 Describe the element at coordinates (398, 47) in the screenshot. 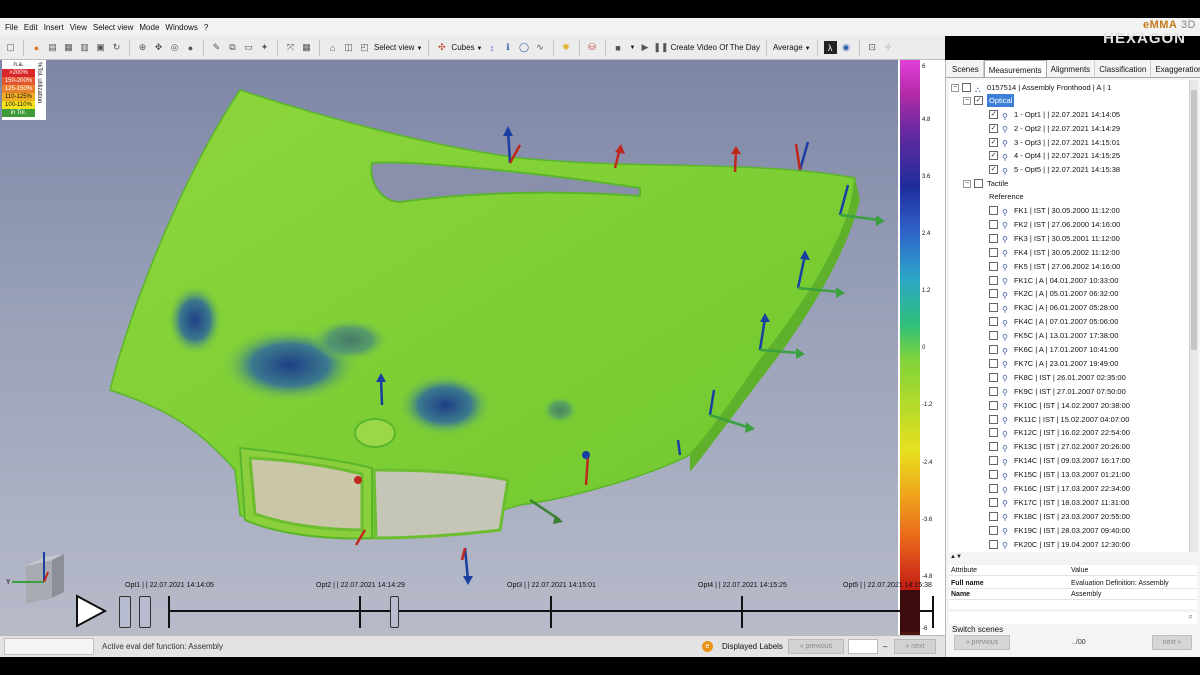

I see `select-view-dropdown: Select view ▼` at that location.